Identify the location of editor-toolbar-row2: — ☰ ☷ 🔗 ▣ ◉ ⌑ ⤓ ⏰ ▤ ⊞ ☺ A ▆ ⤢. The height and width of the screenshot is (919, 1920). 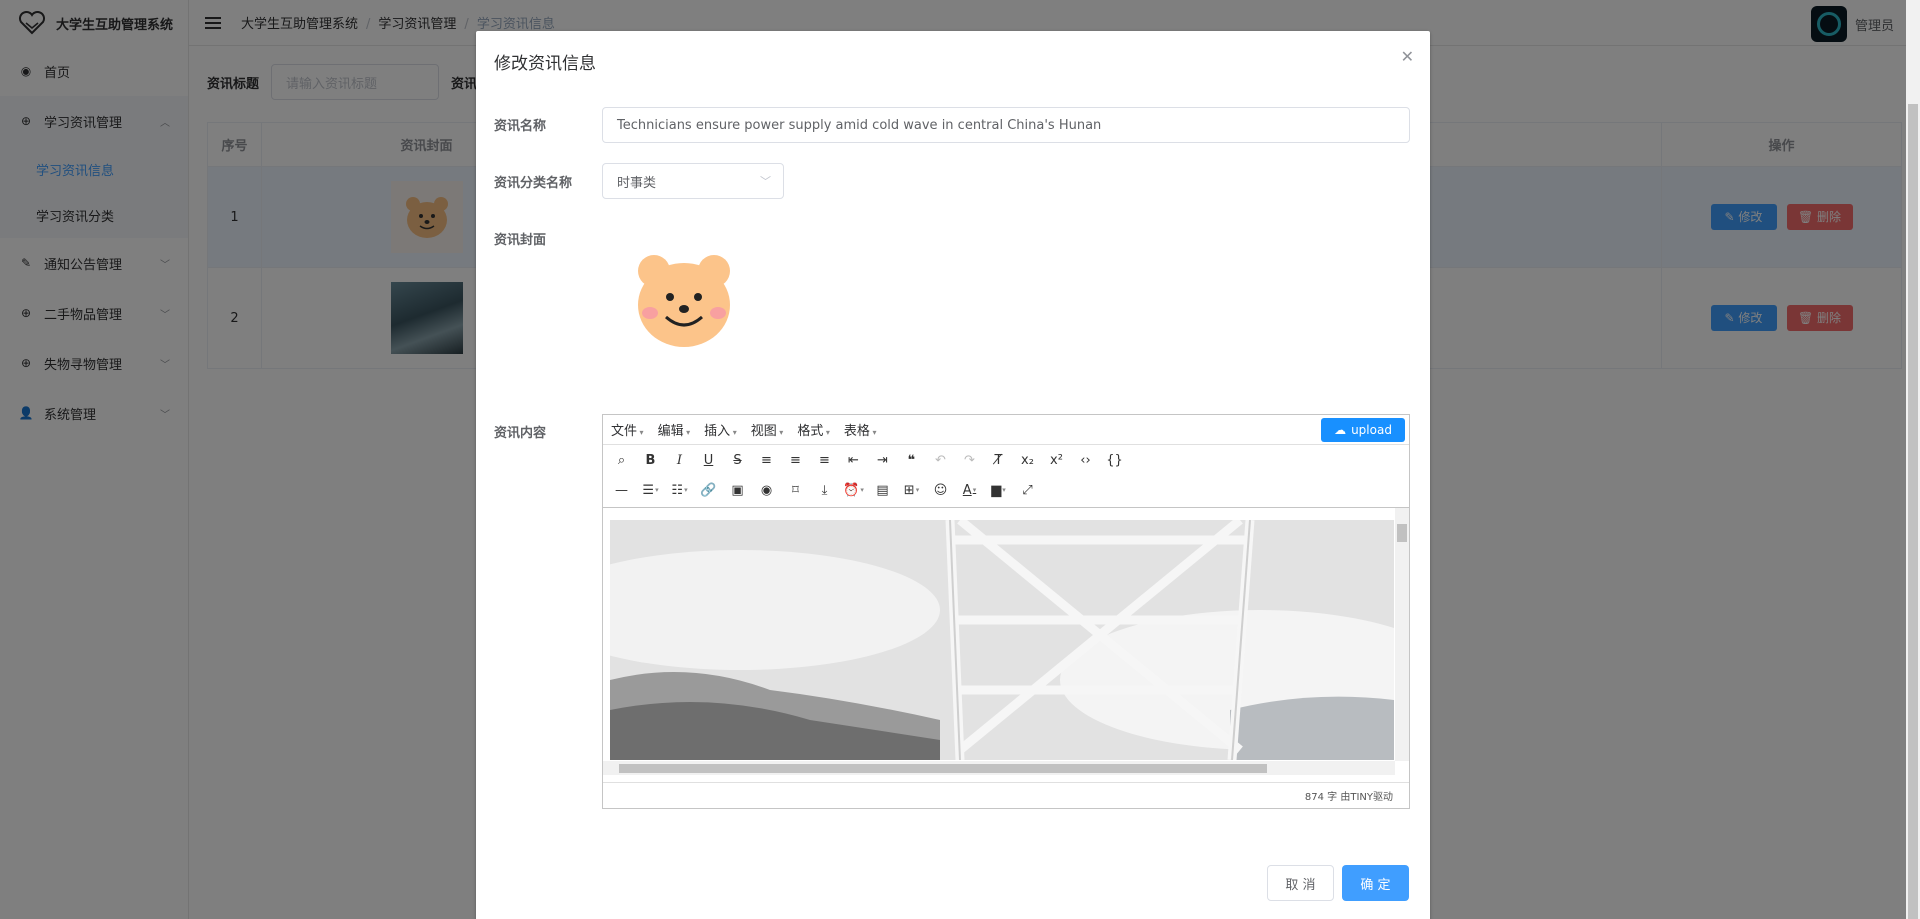
(1006, 490).